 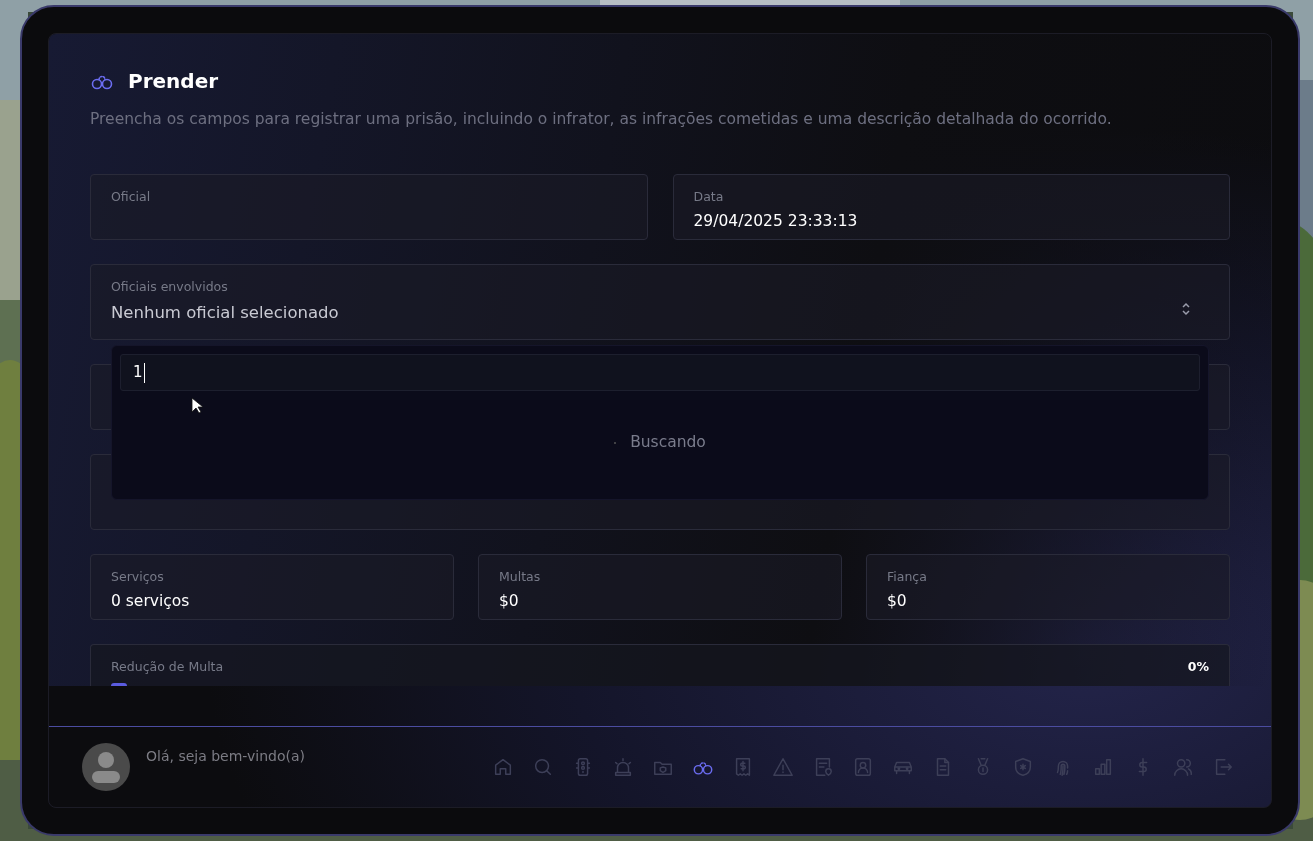 What do you see at coordinates (131, 197) in the screenshot?
I see `field-label: Oficial` at bounding box center [131, 197].